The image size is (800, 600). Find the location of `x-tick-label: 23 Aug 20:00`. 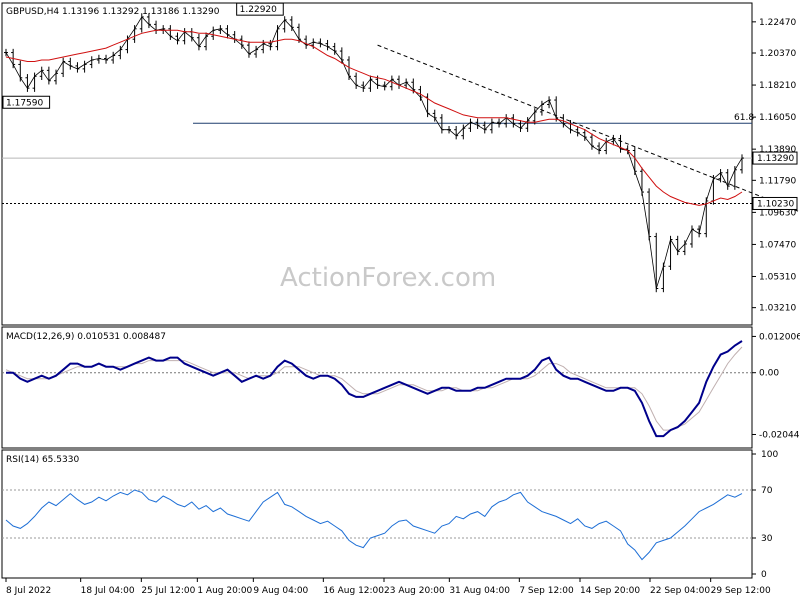

x-tick-label: 23 Aug 20:00 is located at coordinates (414, 591).